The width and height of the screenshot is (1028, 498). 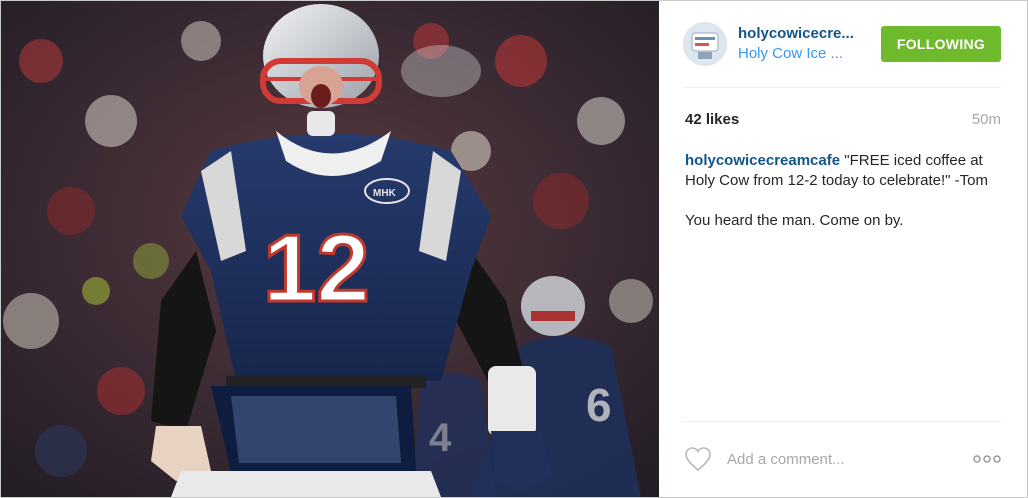 I want to click on more-options-icon, so click(x=987, y=459).